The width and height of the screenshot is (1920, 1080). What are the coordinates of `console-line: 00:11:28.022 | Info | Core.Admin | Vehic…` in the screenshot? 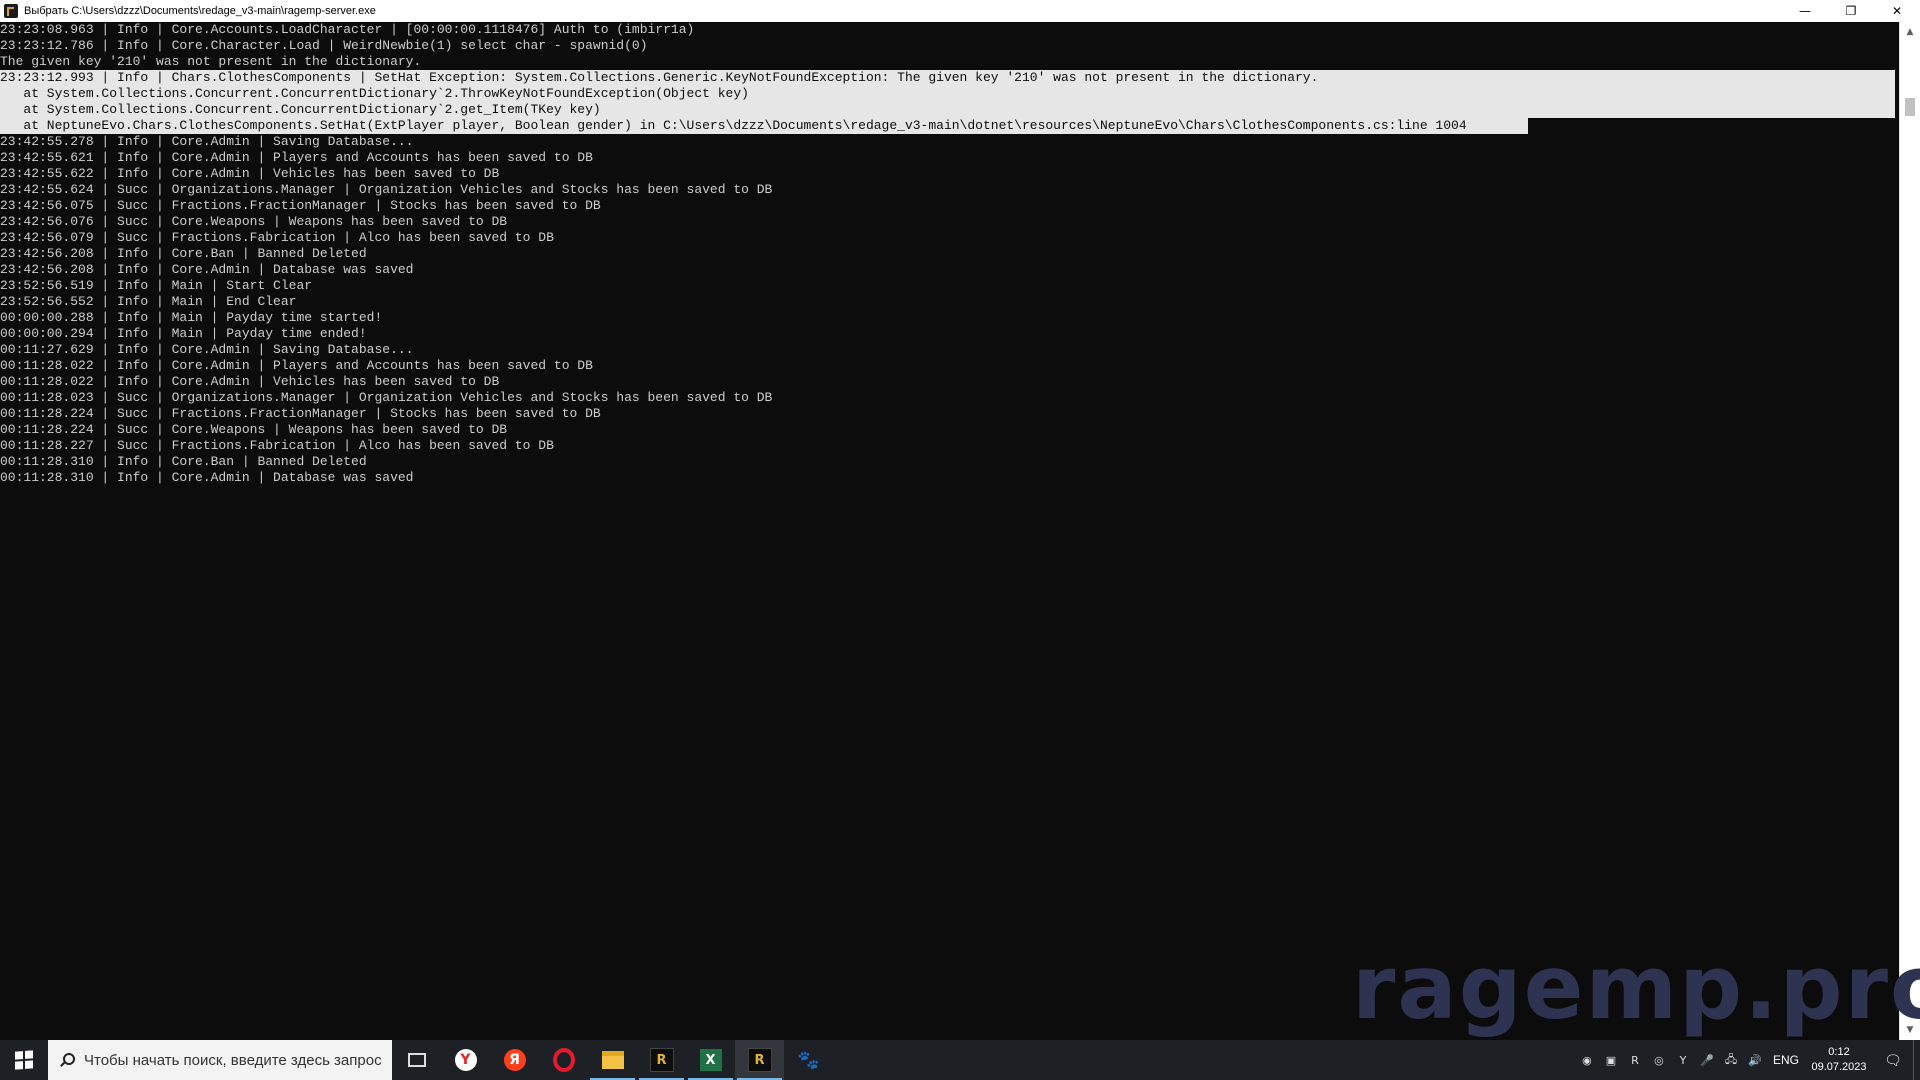 It's located at (250, 381).